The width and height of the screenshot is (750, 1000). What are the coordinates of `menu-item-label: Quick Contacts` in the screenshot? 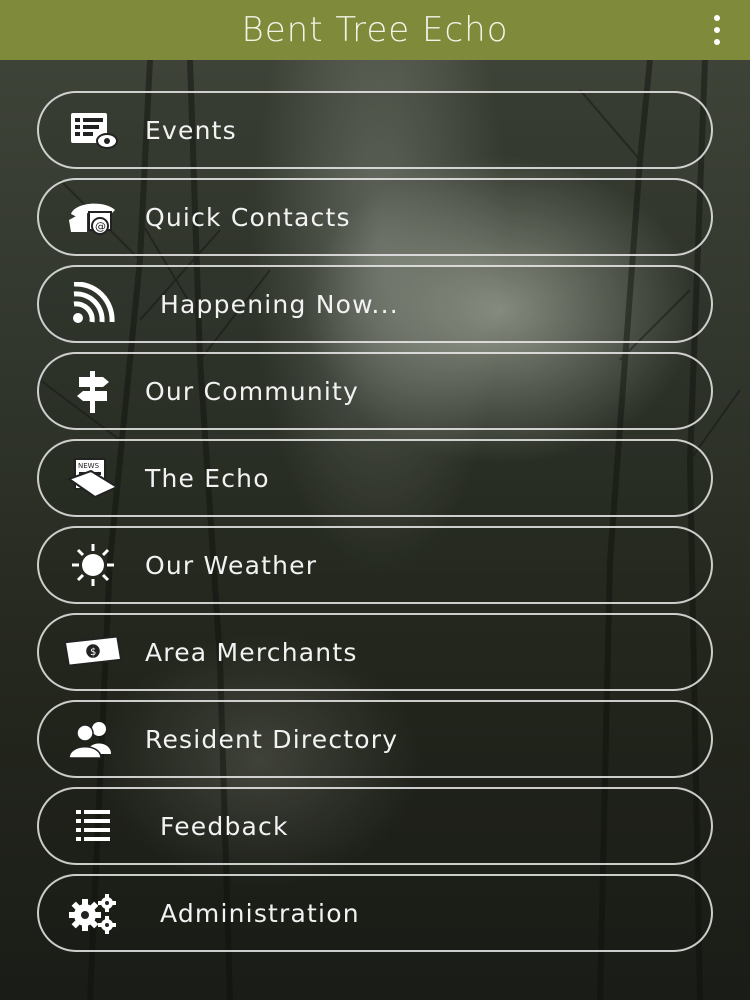 It's located at (248, 217).